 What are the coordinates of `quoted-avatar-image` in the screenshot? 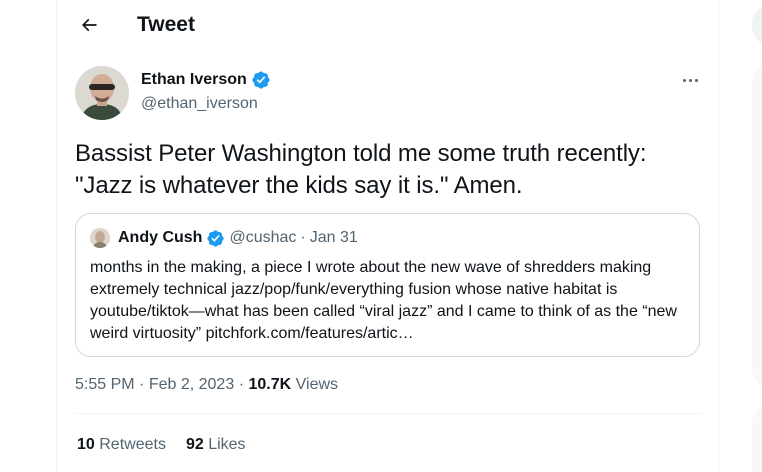 It's located at (100, 238).